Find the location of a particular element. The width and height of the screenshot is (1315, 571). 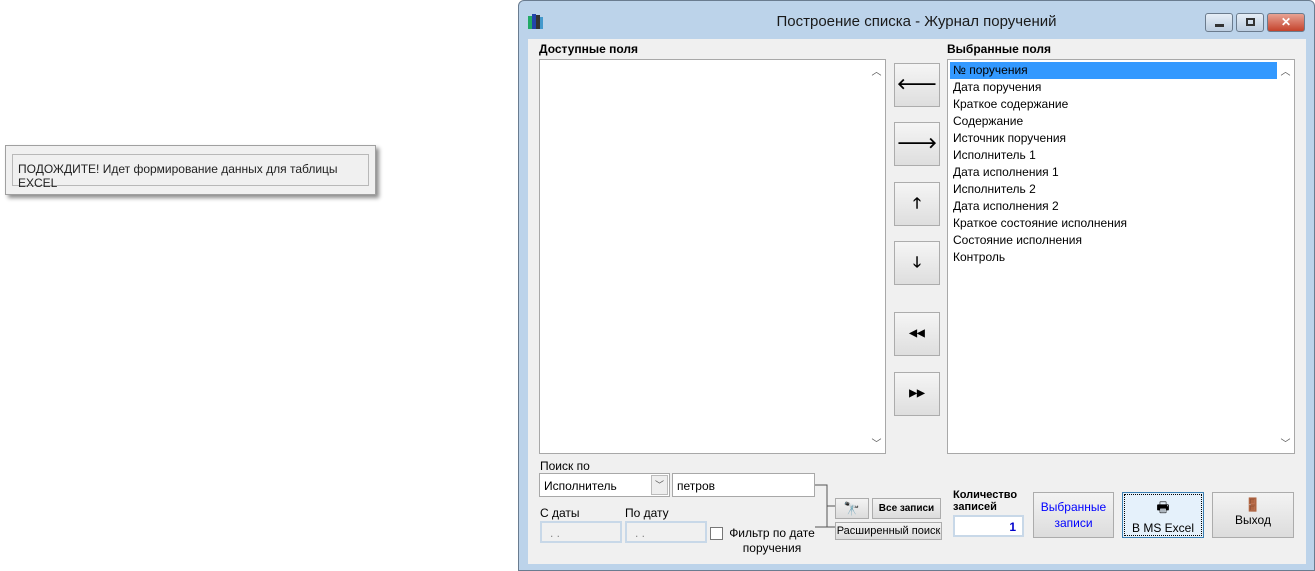

list-item: Краткое состояние исполнения is located at coordinates (1113, 223).